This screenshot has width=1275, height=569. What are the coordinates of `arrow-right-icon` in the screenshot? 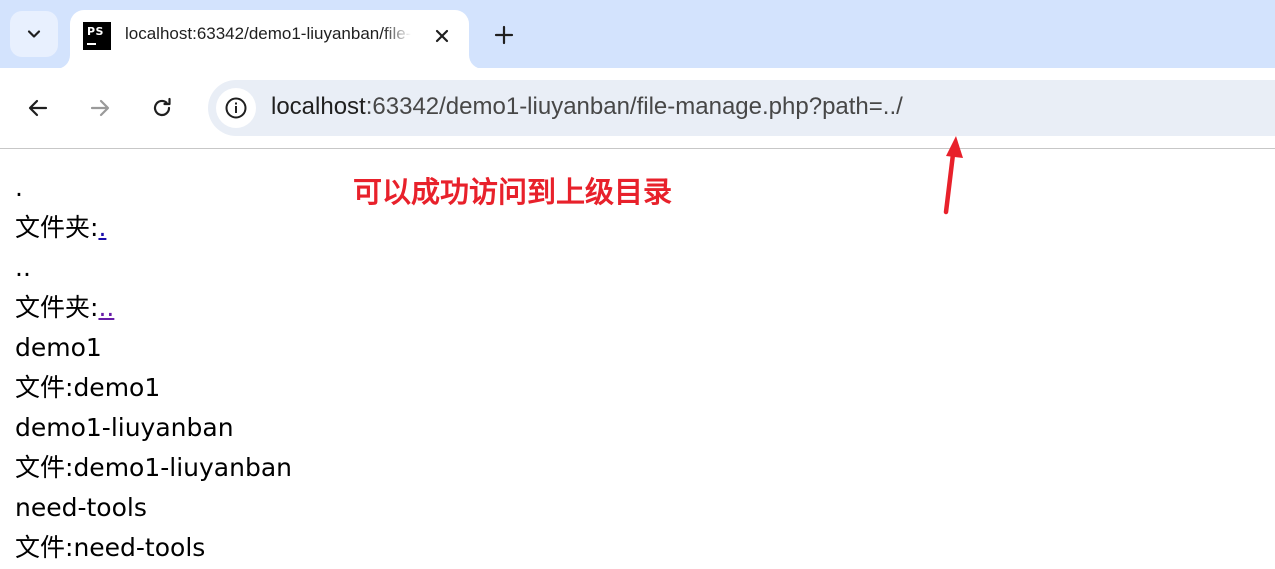 It's located at (100, 108).